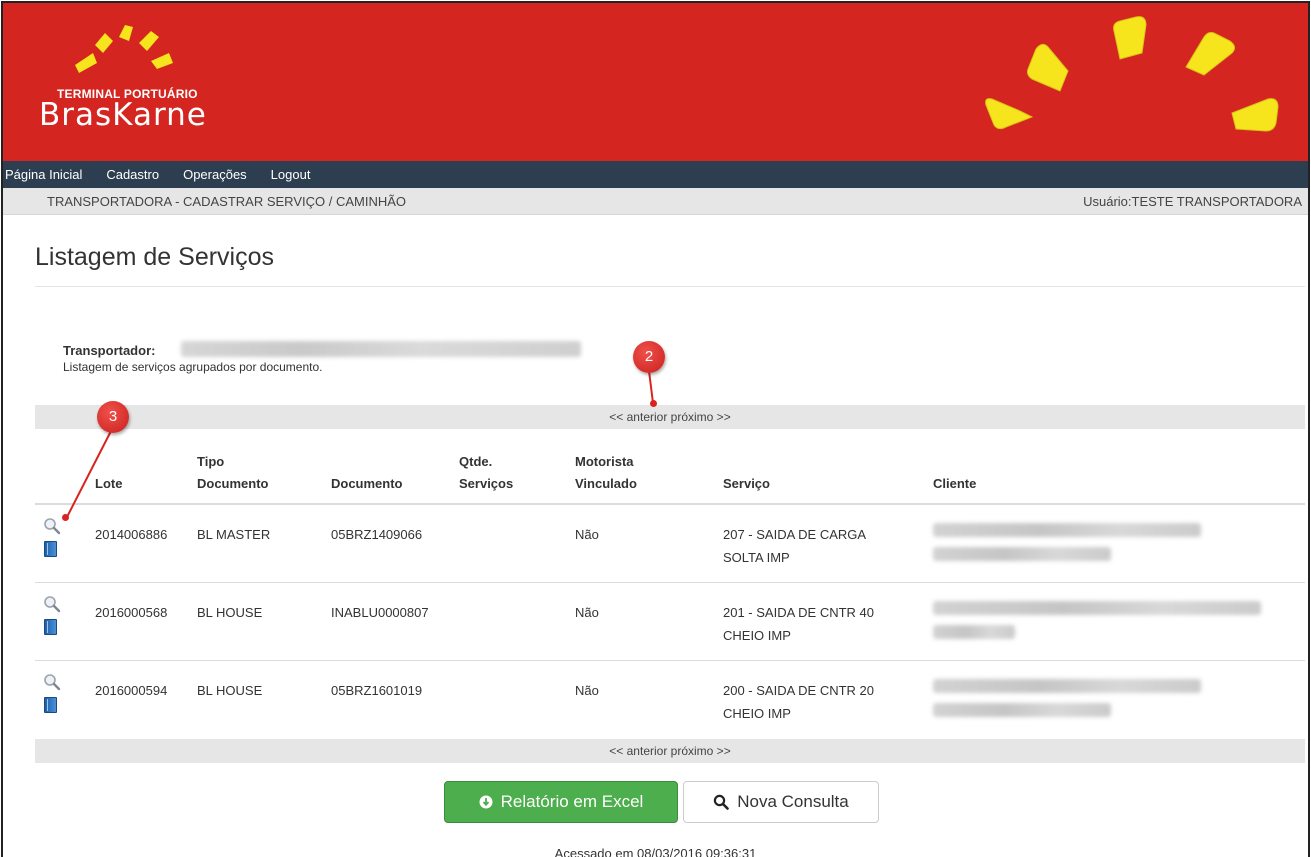  I want to click on col-qtde-servicos: Qtde. Serviços, so click(486, 473).